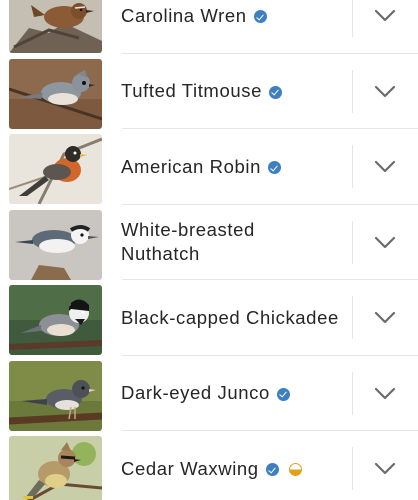  I want to click on bird-label: American Robin, so click(236, 167).